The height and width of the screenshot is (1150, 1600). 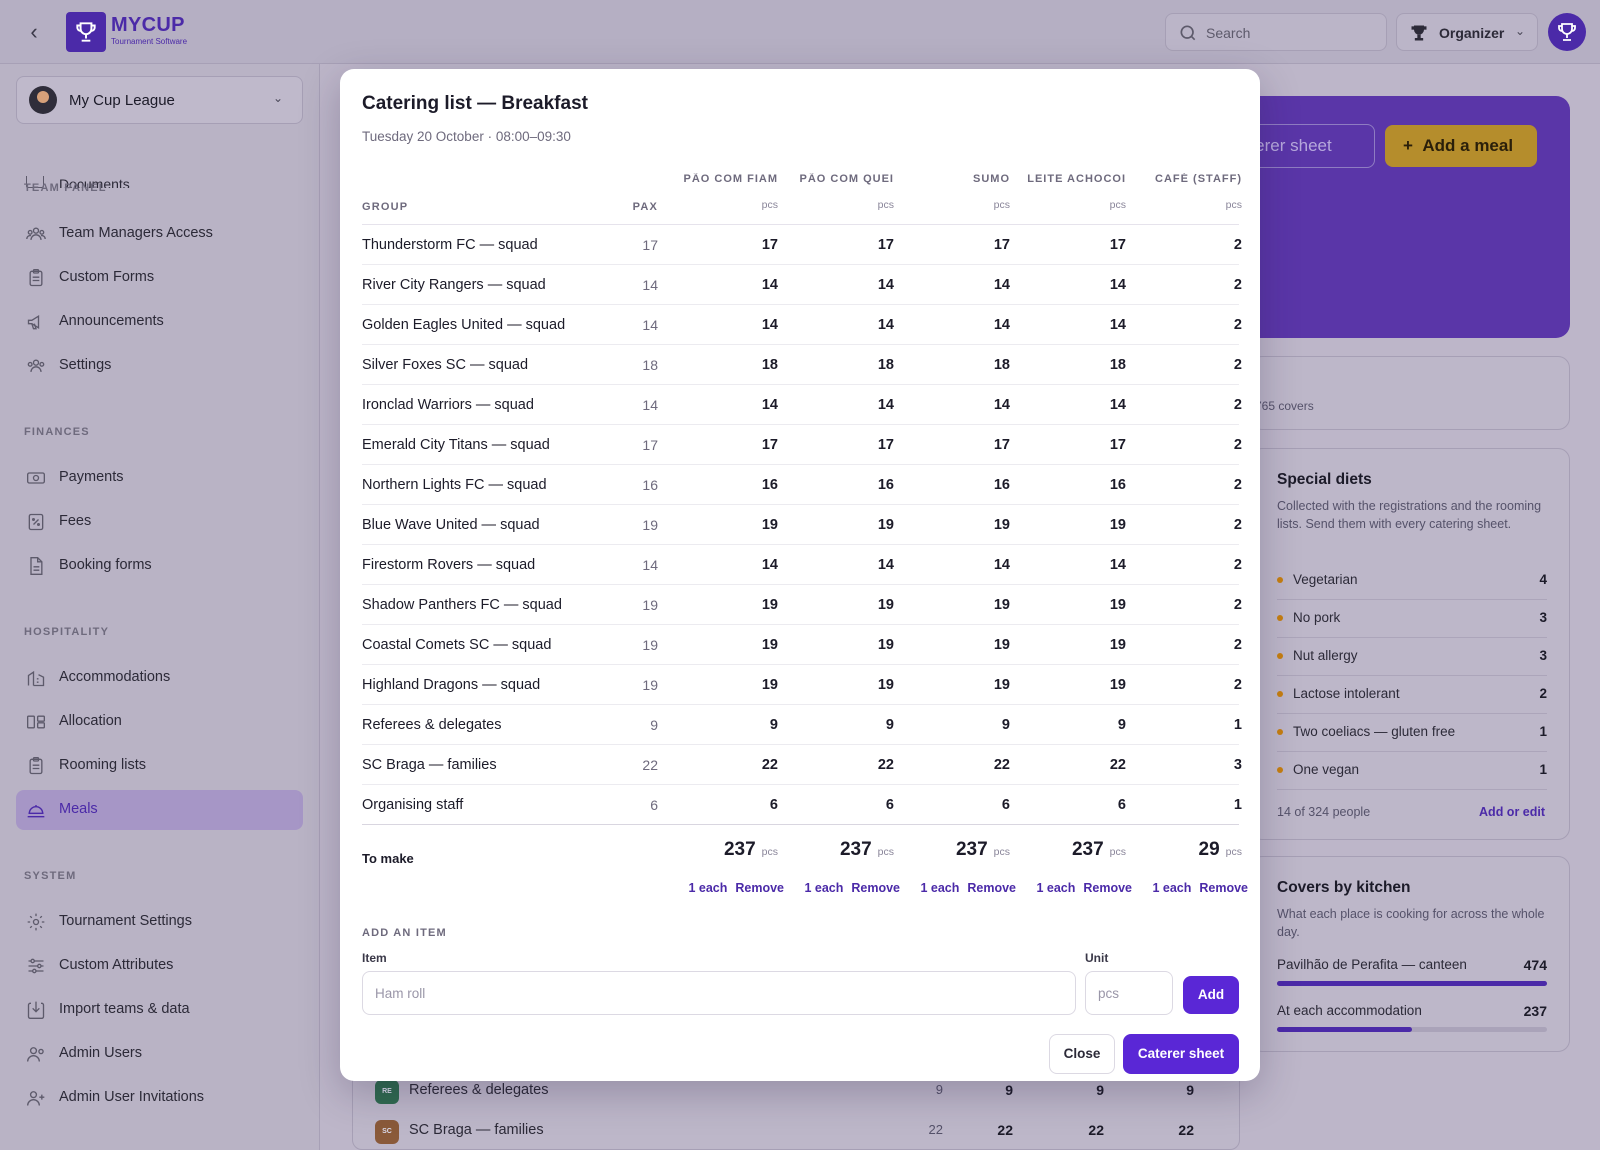 I want to click on sidebar-item-custom-attributes: Custom Attributes, so click(x=159, y=966).